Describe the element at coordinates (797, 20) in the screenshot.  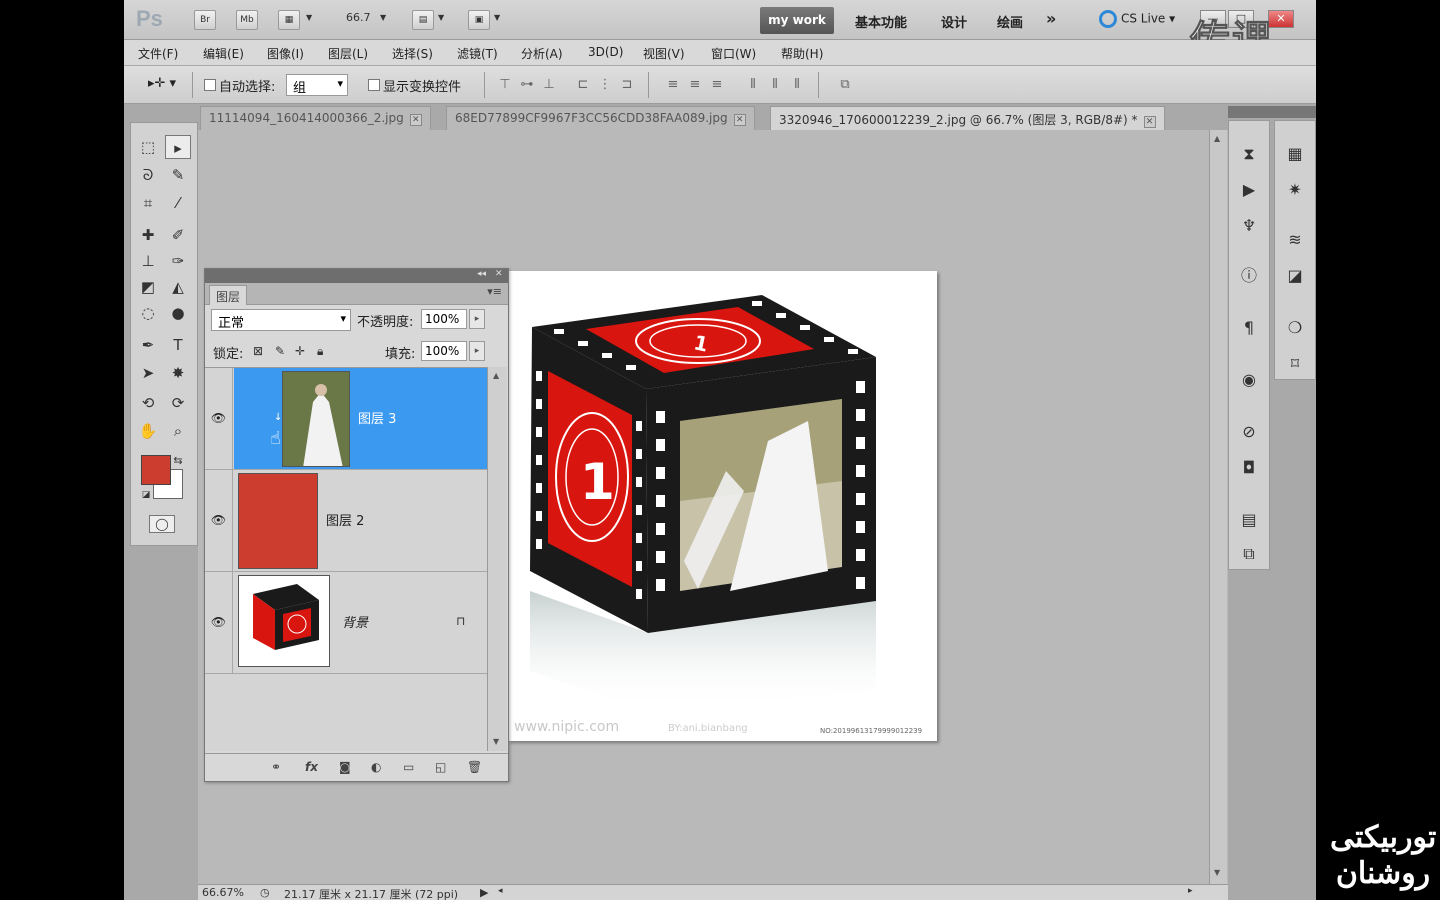
I see `workspace-my-work: my work` at that location.